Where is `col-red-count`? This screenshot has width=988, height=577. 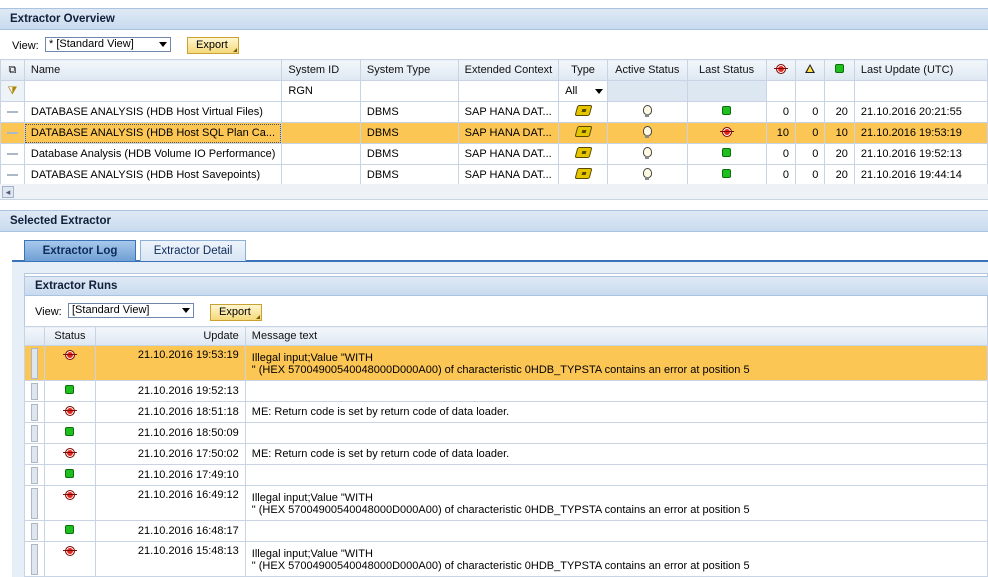 col-red-count is located at coordinates (781, 70).